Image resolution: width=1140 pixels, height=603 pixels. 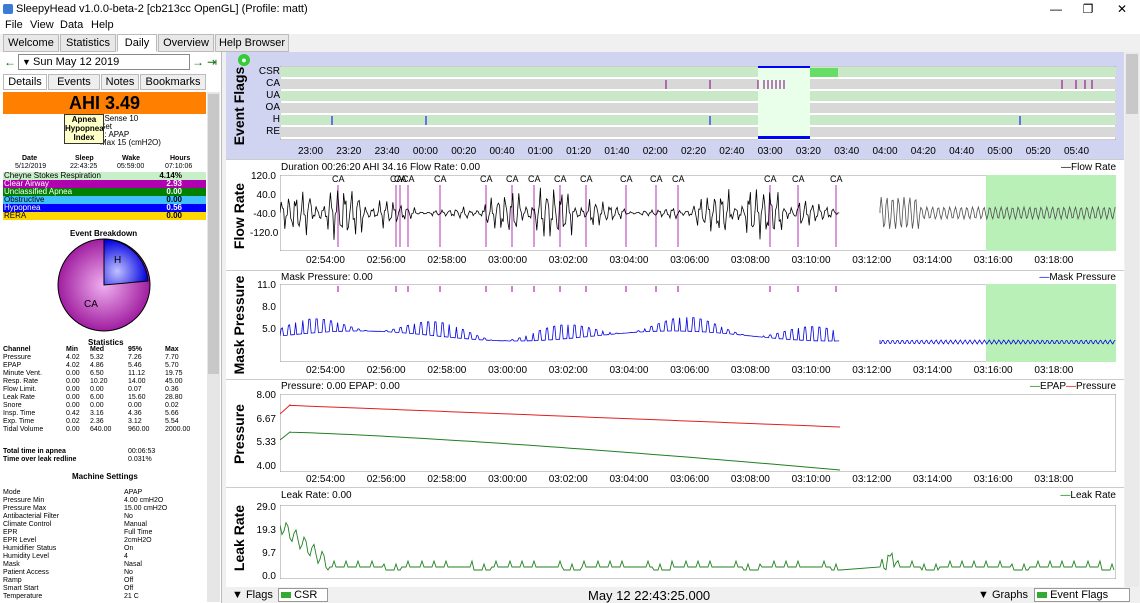 What do you see at coordinates (137, 398) in the screenshot?
I see `stats-cell: 15.60` at bounding box center [137, 398].